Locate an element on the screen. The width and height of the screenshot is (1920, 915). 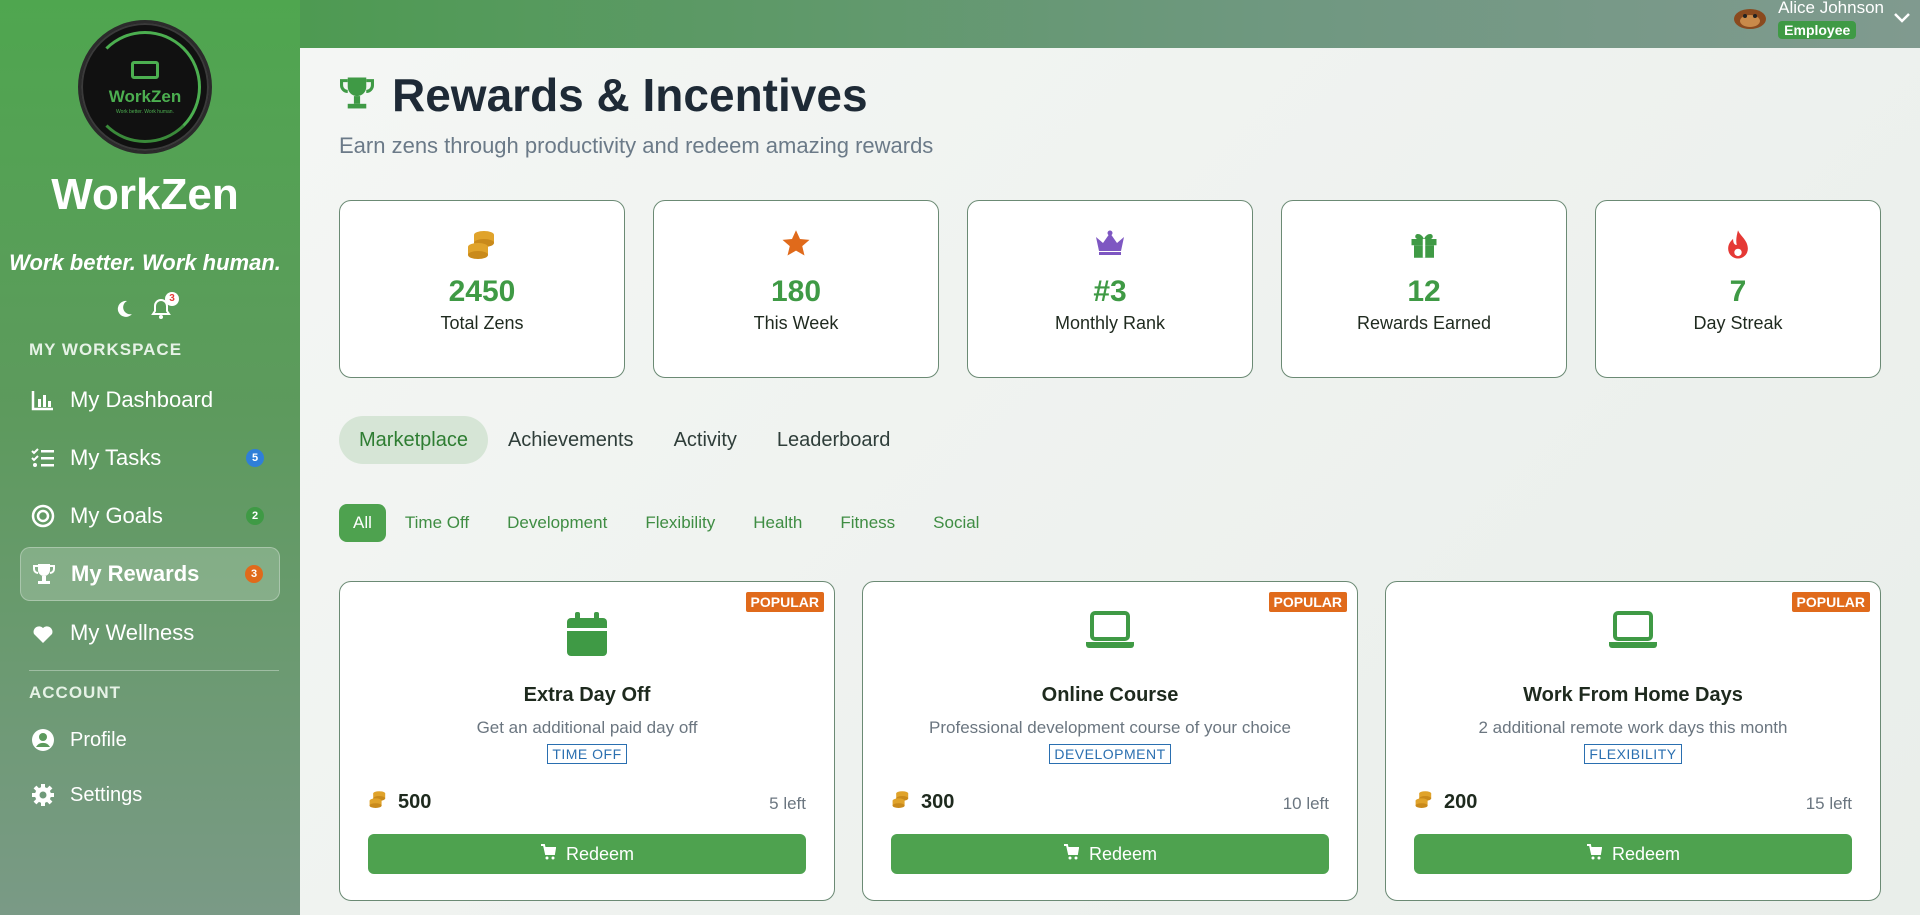
stock-left: 15 left is located at coordinates (1828, 803).